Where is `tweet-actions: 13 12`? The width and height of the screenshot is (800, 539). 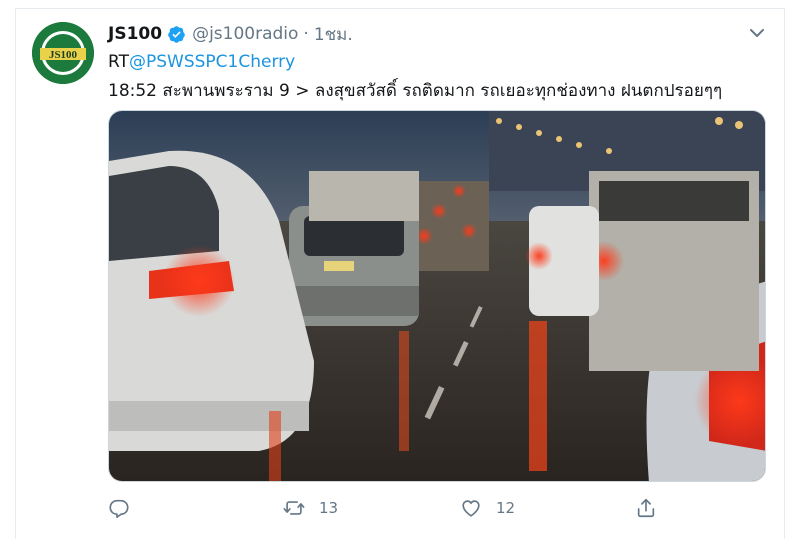 tweet-actions: 13 12 is located at coordinates (388, 508).